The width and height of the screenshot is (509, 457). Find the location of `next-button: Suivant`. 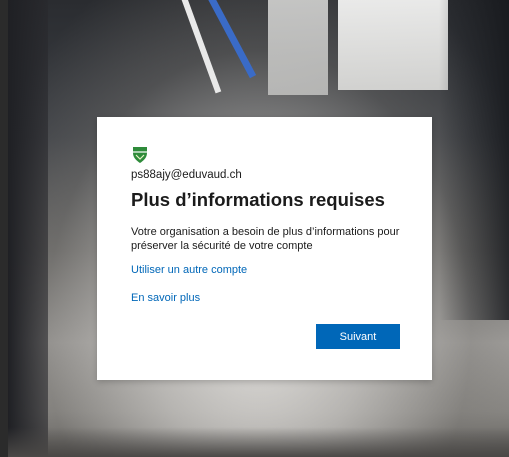

next-button: Suivant is located at coordinates (358, 336).